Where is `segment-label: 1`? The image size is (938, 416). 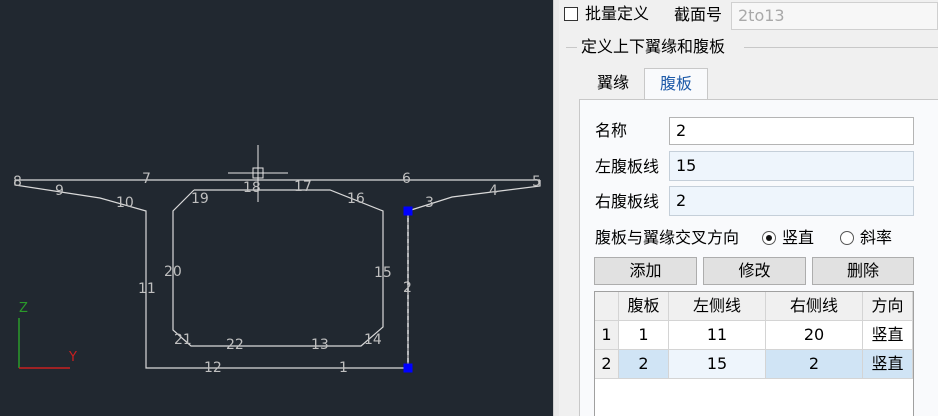 segment-label: 1 is located at coordinates (343, 368).